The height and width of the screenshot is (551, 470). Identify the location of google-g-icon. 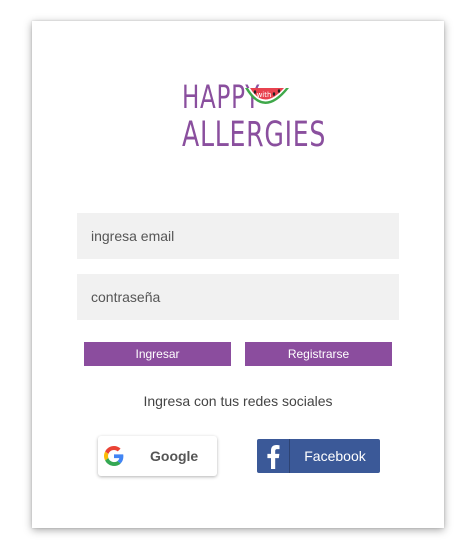
(114, 456).